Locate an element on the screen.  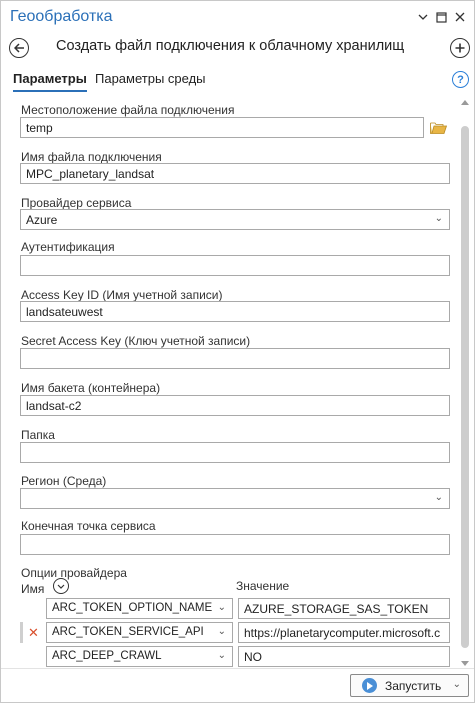
option-name-cell: ARC_TOKEN_OPTION_NAME ⌄ is located at coordinates (139, 608).